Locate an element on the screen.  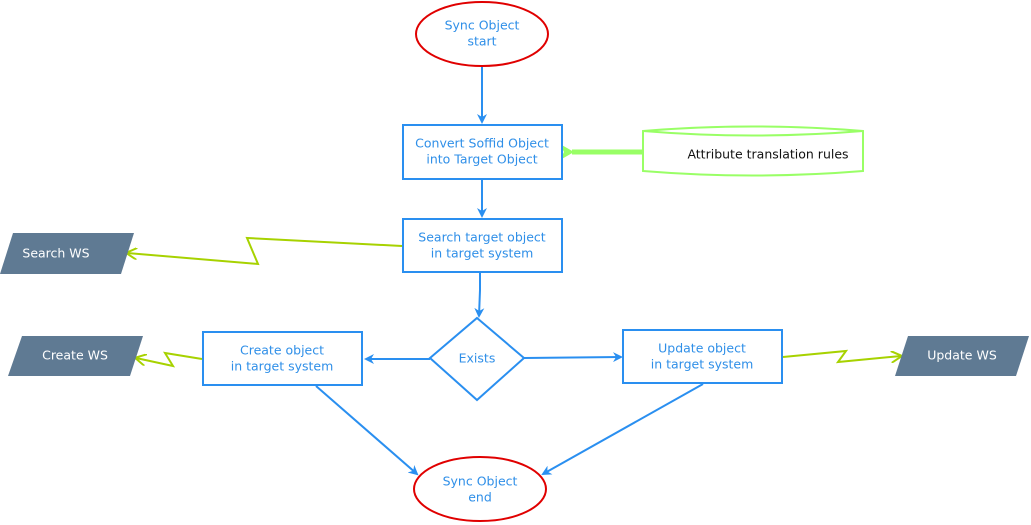
edge-search-exists is located at coordinates (479, 295).